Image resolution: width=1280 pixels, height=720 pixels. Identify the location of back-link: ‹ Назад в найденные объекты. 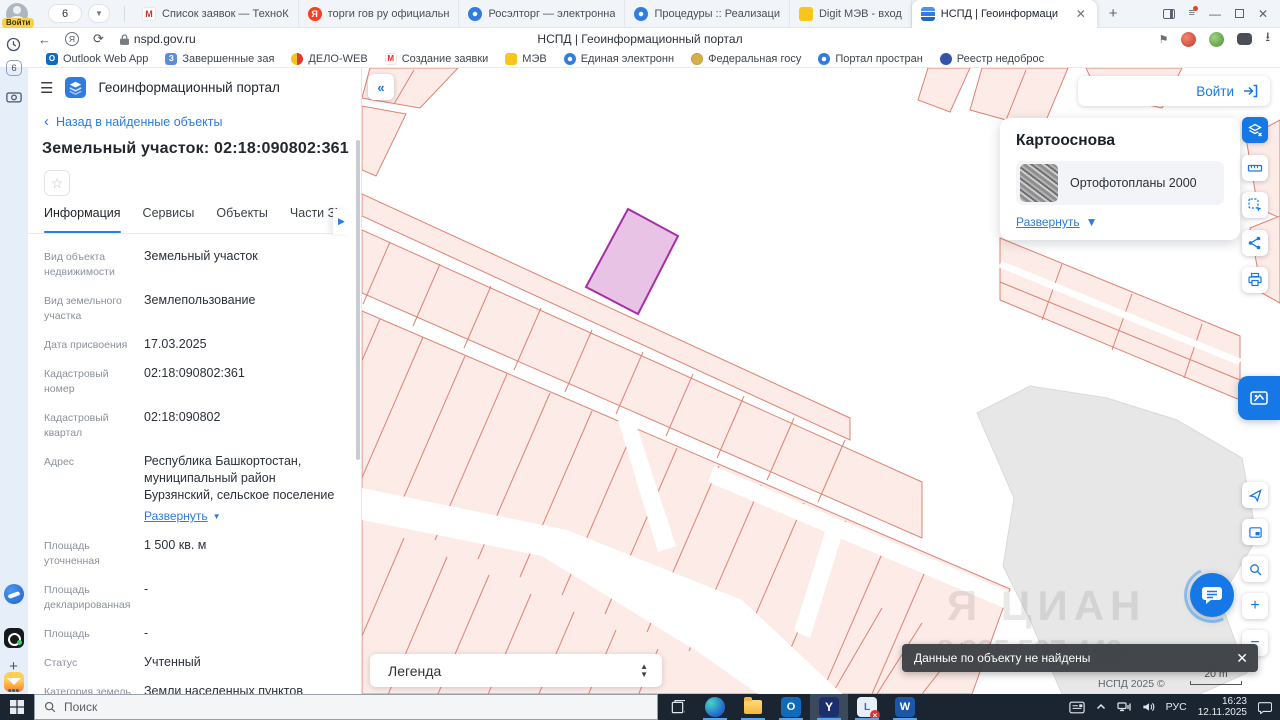
(133, 121).